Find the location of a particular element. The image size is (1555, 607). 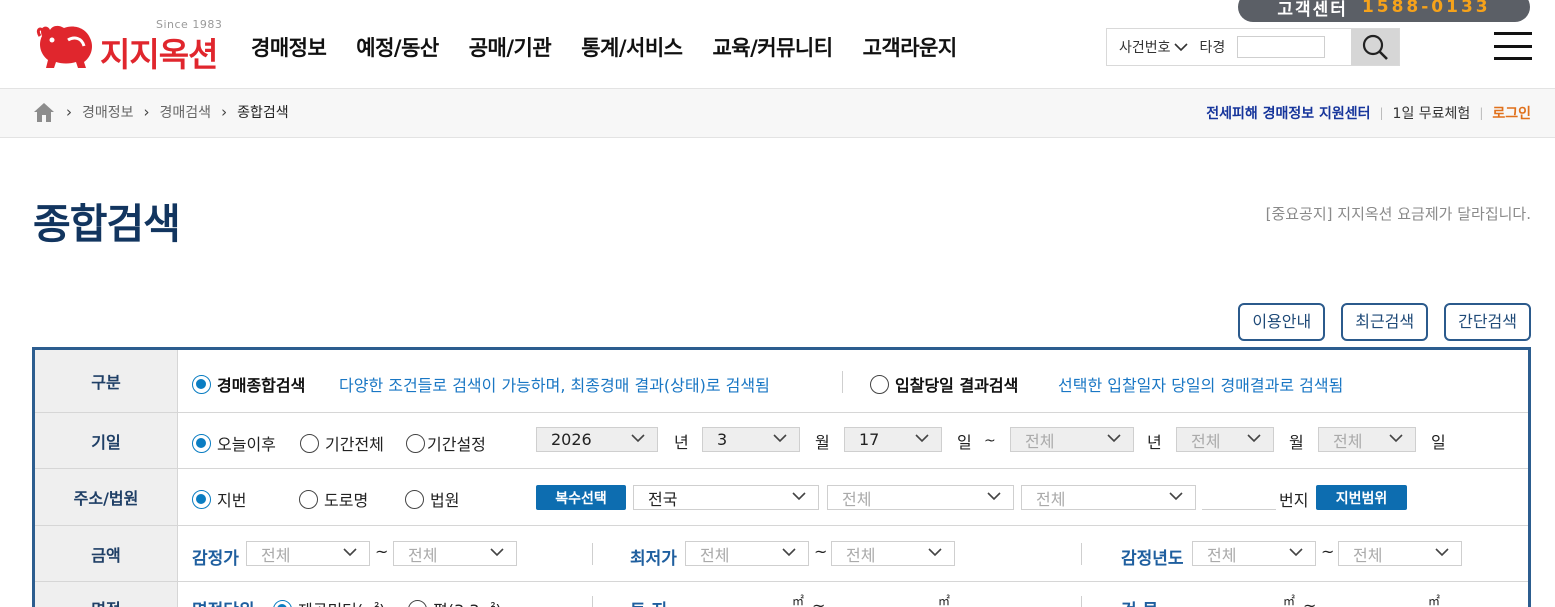

from-year-value: 2026 is located at coordinates (571, 439).